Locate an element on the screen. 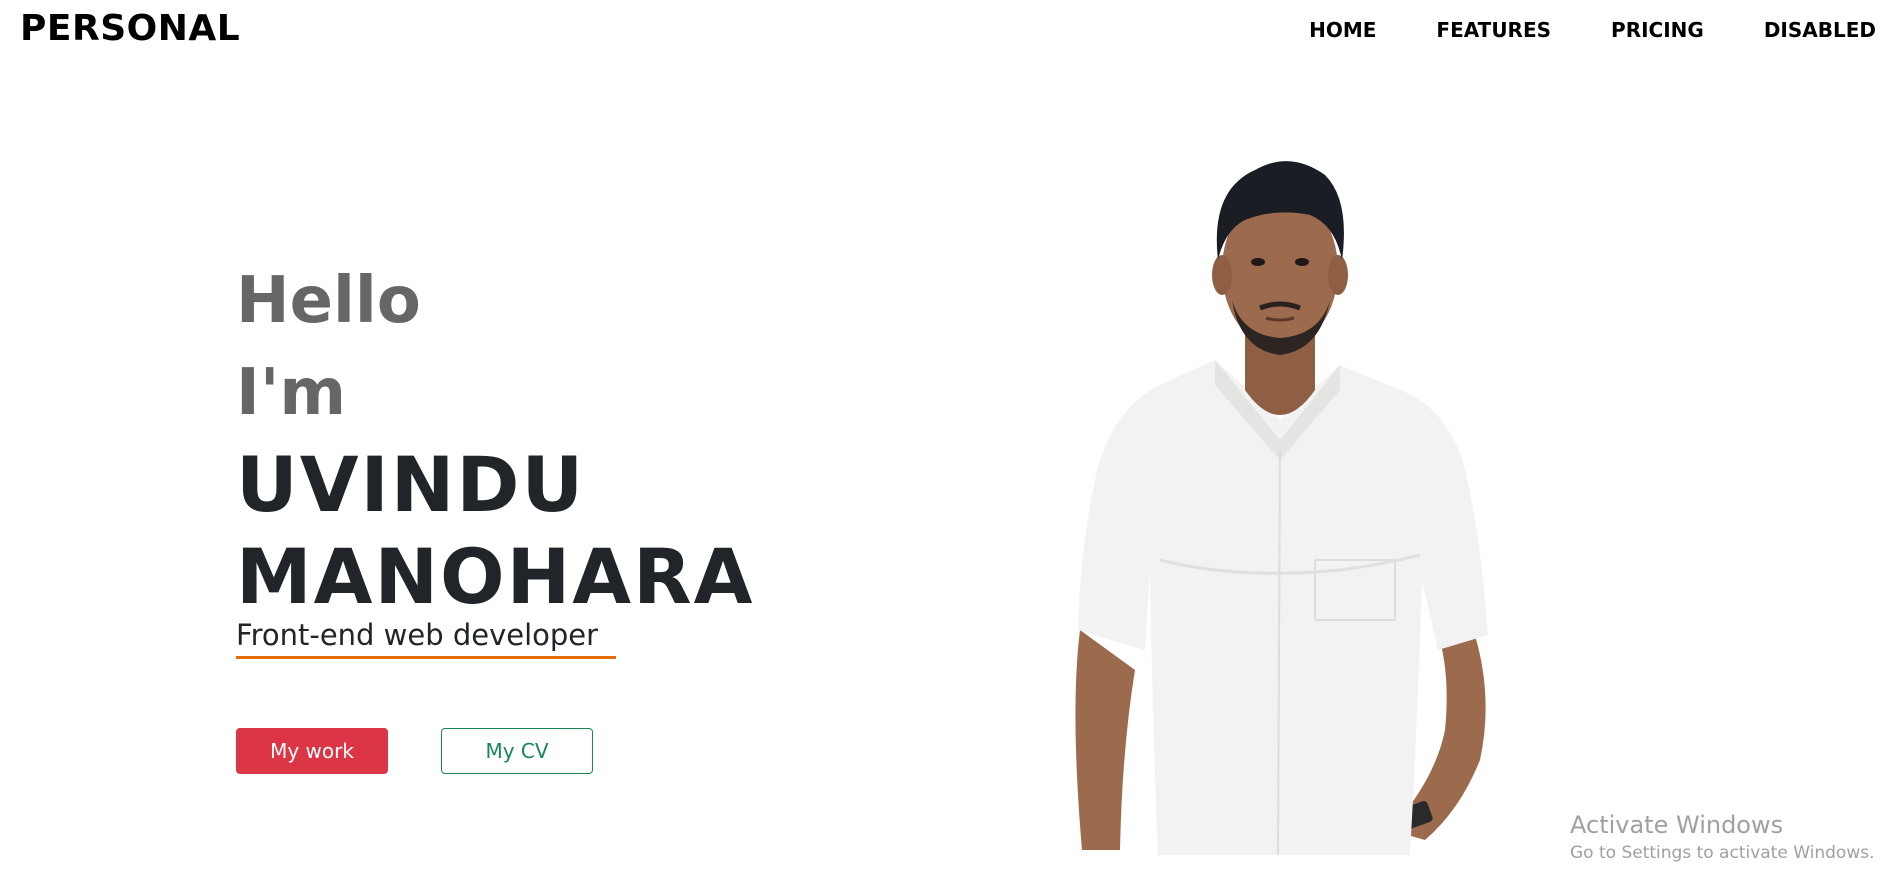  my-cv-button: My CV is located at coordinates (517, 751).